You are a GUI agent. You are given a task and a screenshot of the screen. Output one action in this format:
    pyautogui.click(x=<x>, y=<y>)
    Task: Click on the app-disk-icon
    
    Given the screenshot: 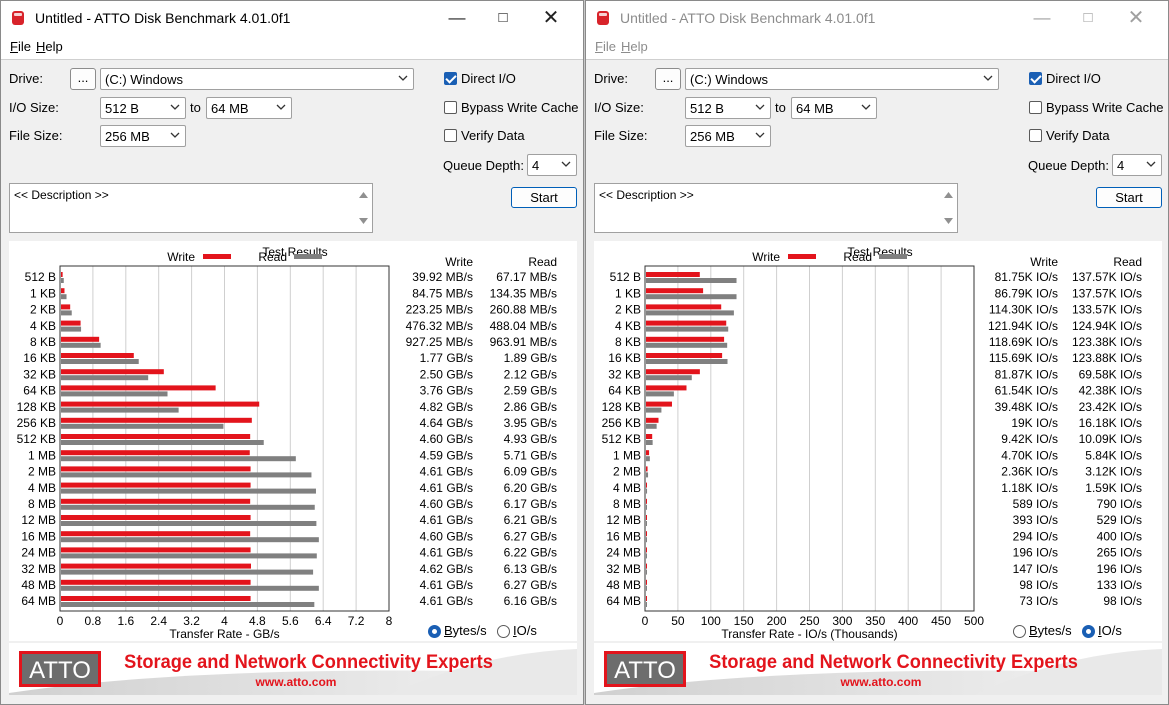 What is the action you would take?
    pyautogui.click(x=603, y=18)
    